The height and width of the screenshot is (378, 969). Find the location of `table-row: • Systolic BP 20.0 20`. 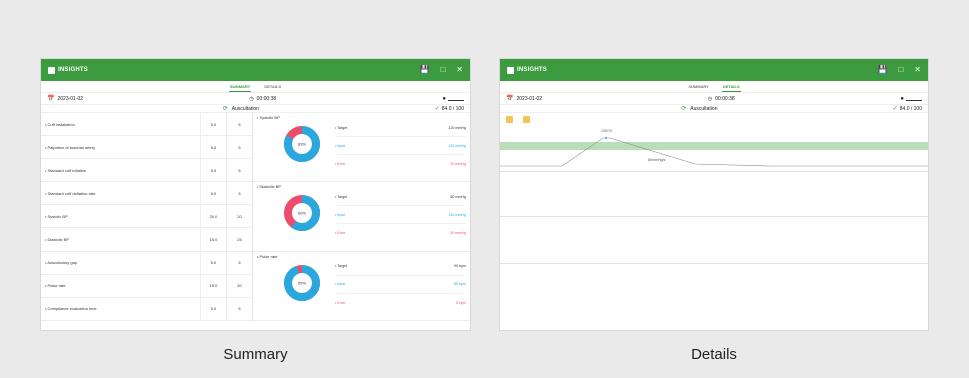

table-row: • Systolic BP 20.0 20 is located at coordinates (146, 217).